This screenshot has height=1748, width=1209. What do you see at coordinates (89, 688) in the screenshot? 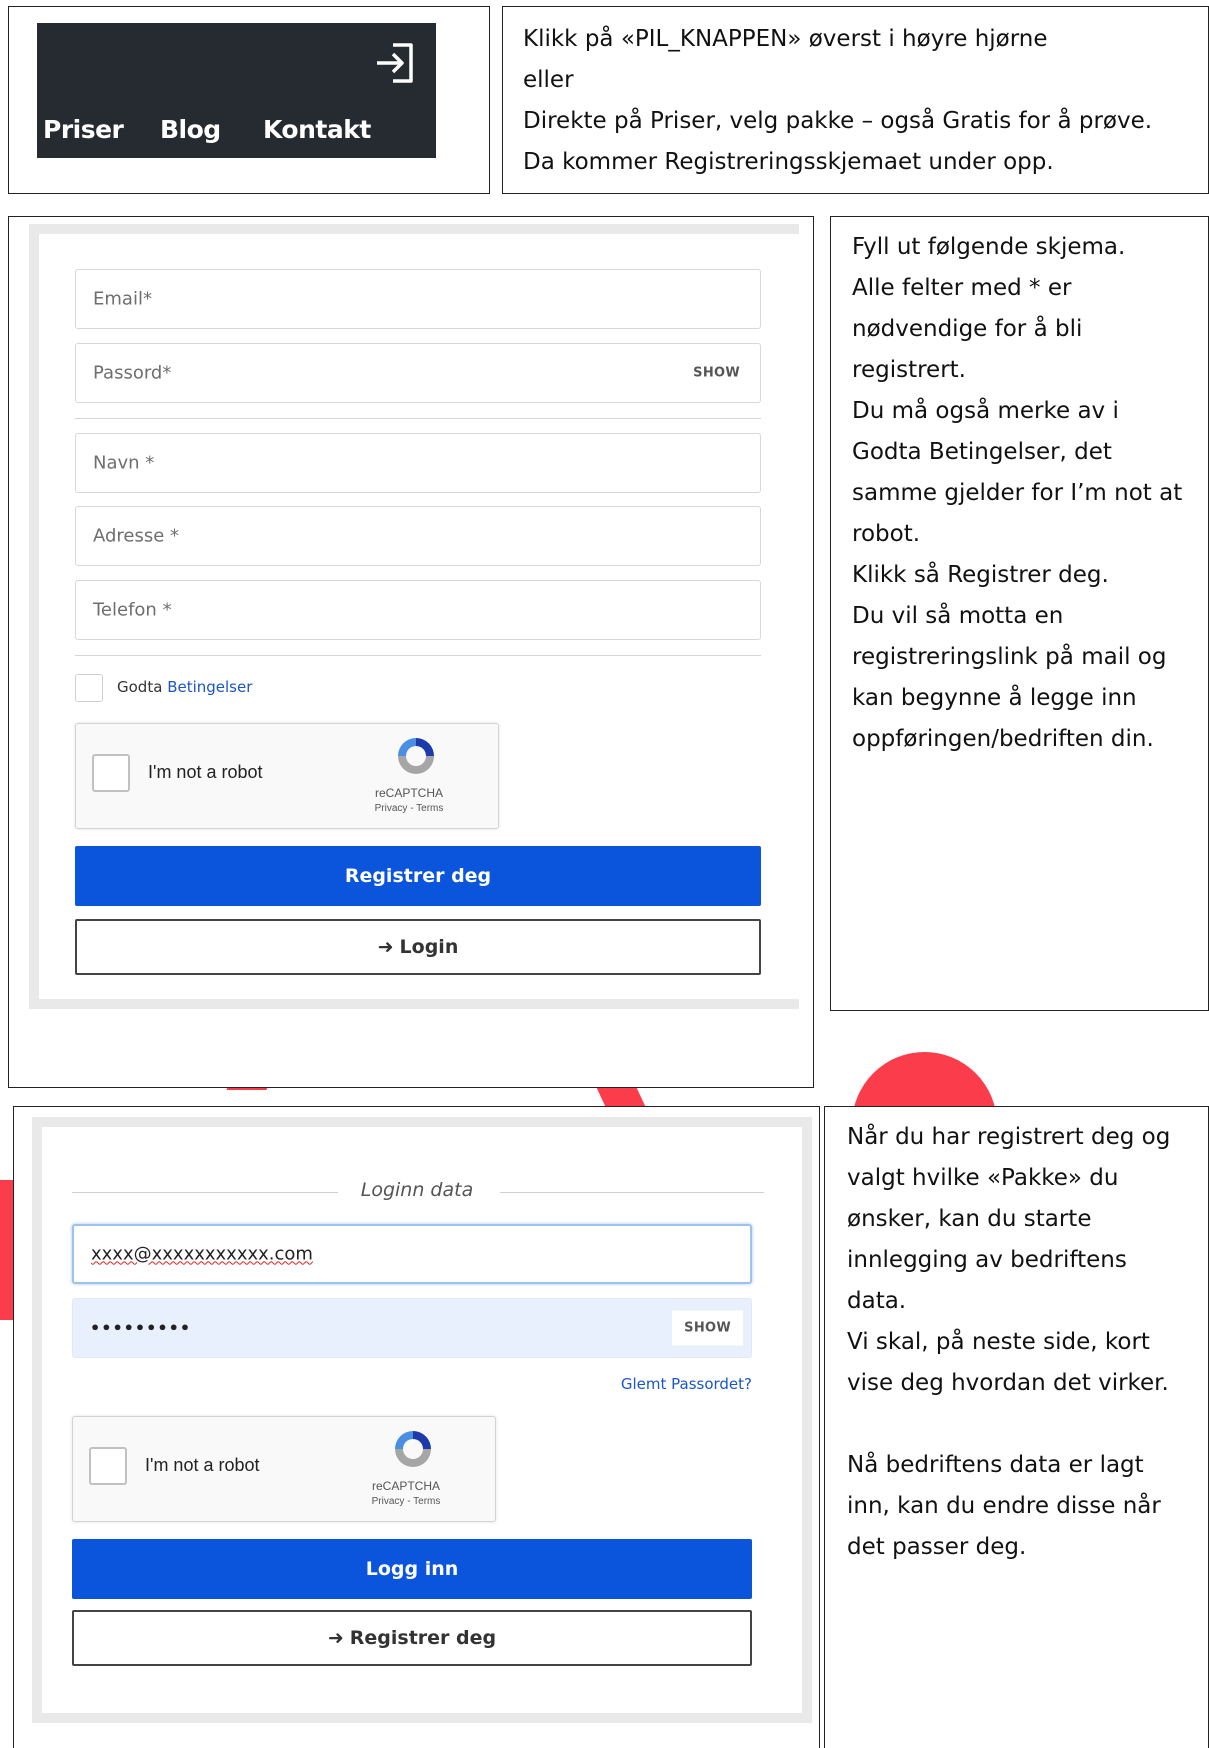
I see `terms-checkbox` at bounding box center [89, 688].